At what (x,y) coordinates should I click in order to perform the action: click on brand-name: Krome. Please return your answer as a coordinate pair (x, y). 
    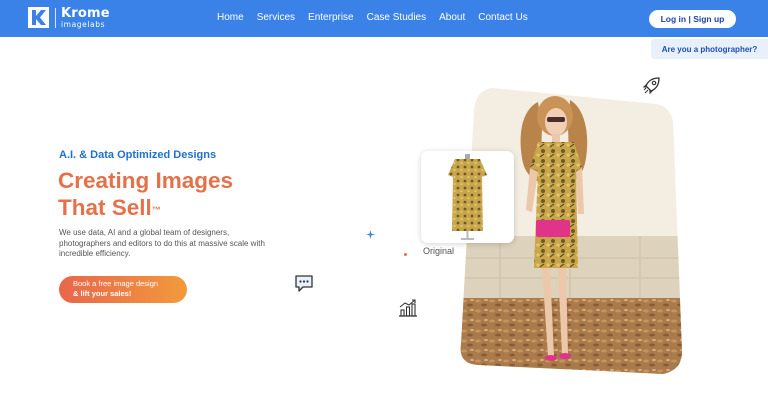
    Looking at the image, I should click on (85, 13).